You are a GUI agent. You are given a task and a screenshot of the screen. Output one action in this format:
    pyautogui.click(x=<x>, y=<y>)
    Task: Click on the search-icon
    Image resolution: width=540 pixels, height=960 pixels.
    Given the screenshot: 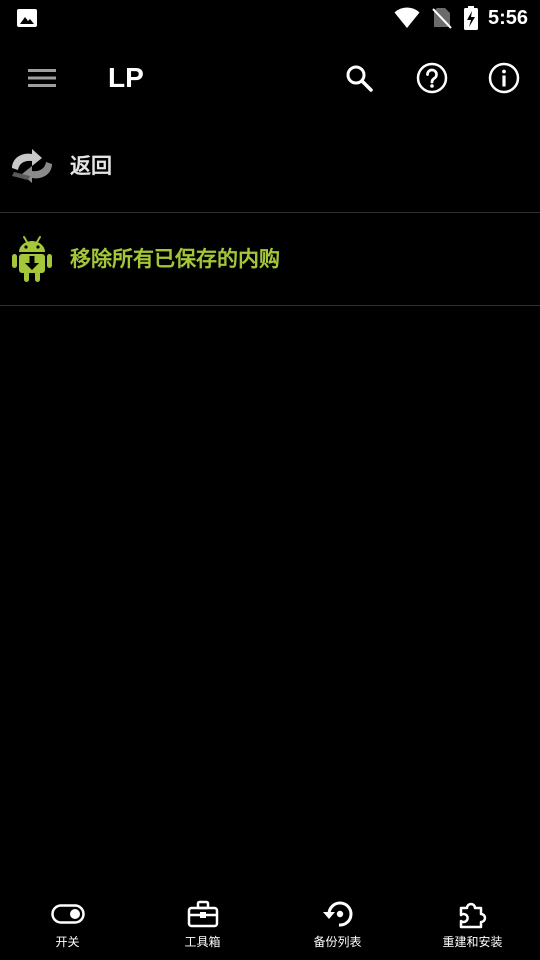 What is the action you would take?
    pyautogui.click(x=359, y=78)
    